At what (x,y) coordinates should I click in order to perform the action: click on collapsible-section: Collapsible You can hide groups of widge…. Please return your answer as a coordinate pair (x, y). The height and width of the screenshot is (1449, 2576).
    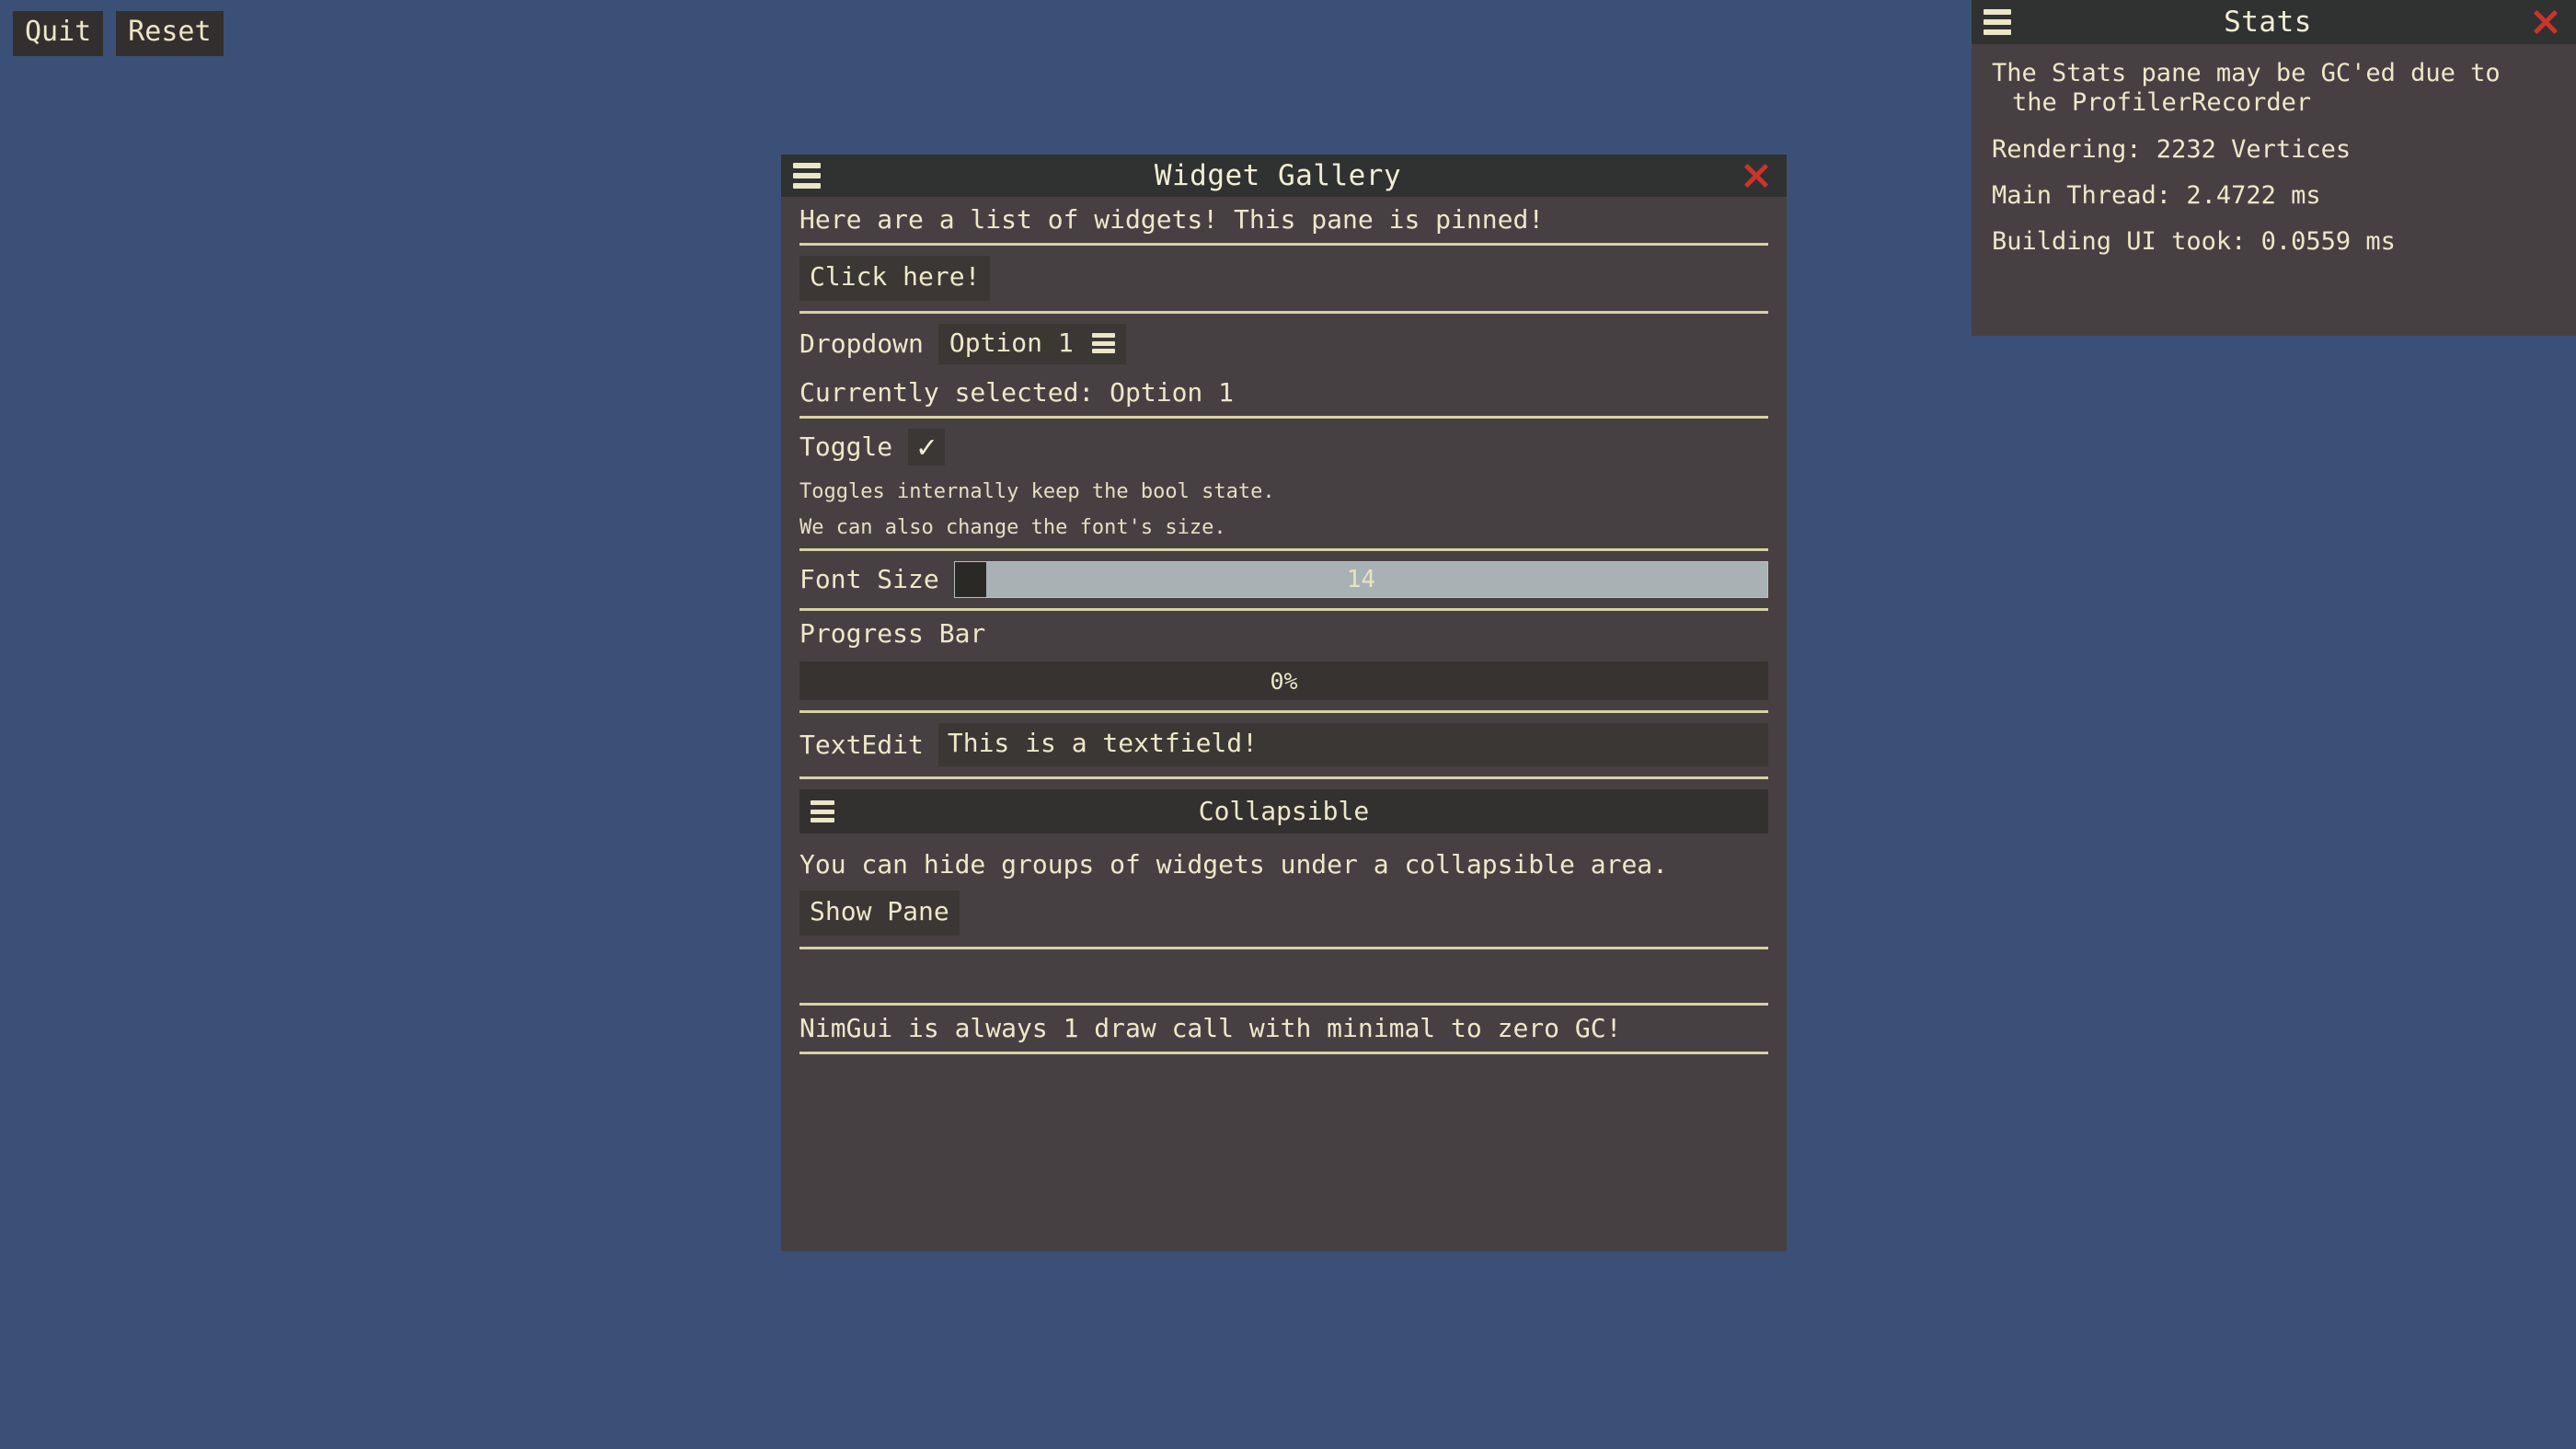
    Looking at the image, I should click on (1283, 863).